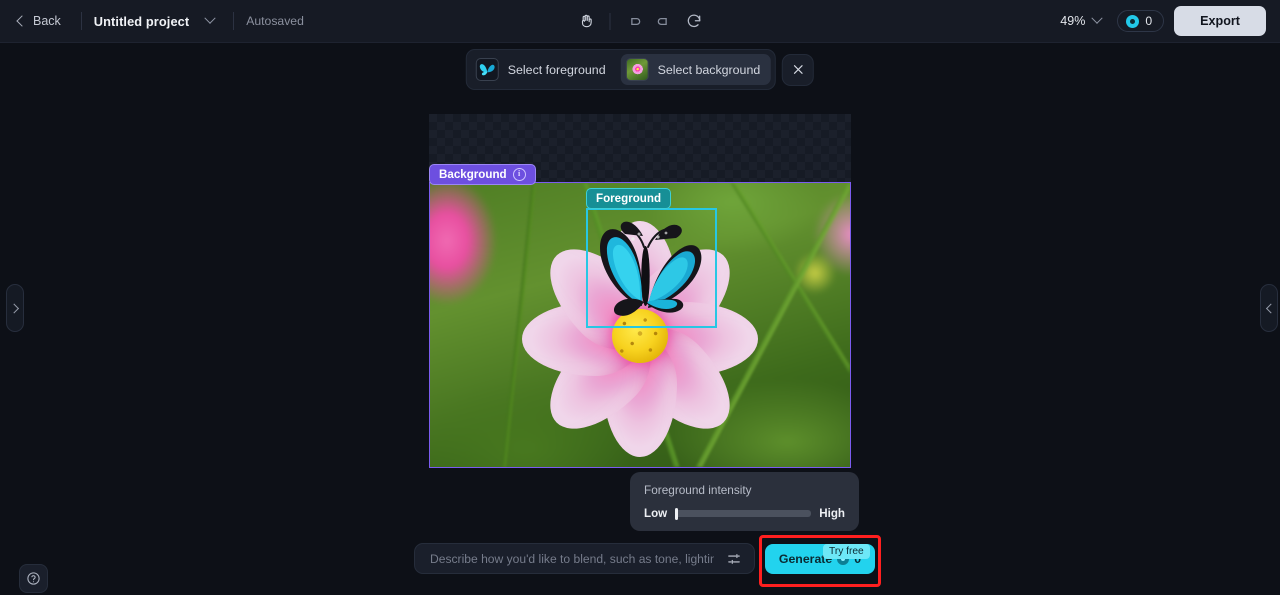 This screenshot has height=595, width=1280. I want to click on project-name: Untitled project, so click(141, 21).